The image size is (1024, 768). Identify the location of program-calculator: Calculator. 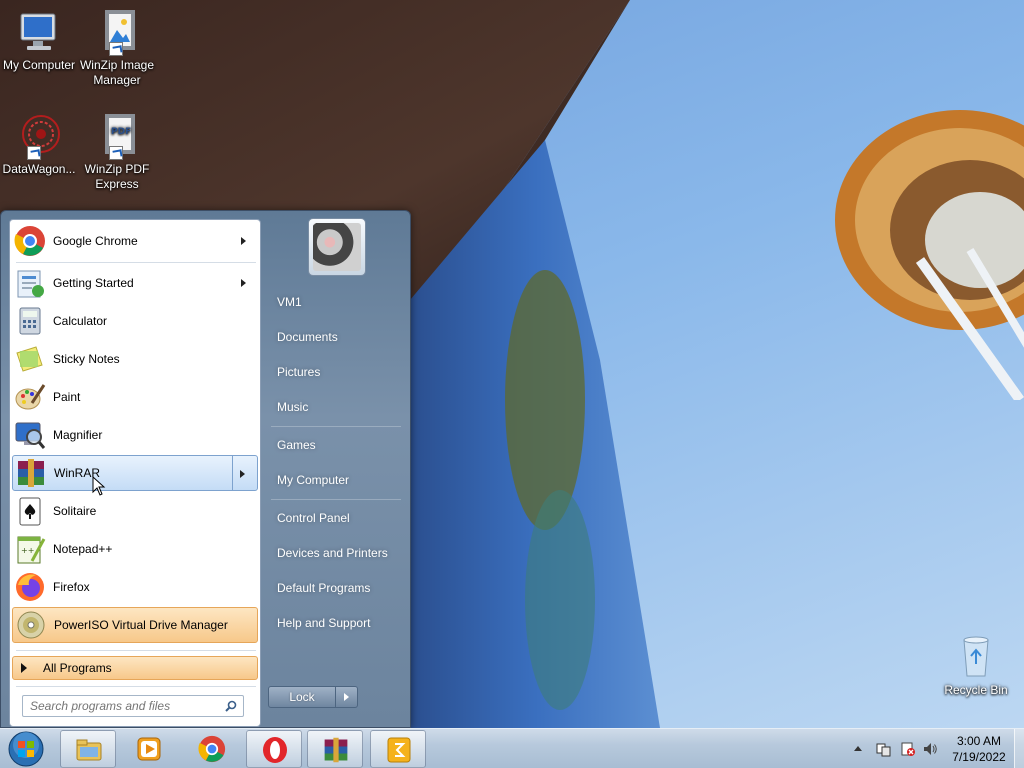
(135, 321).